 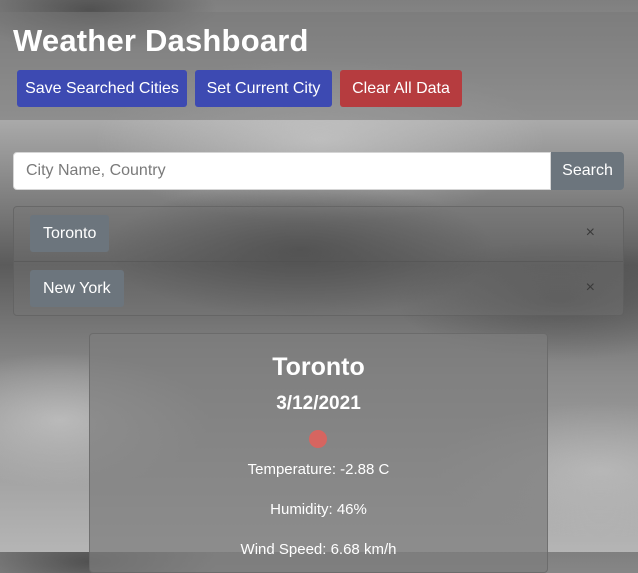 I want to click on wind-speed-text: Wind Speed: 6.68 km/h, so click(x=318, y=549).